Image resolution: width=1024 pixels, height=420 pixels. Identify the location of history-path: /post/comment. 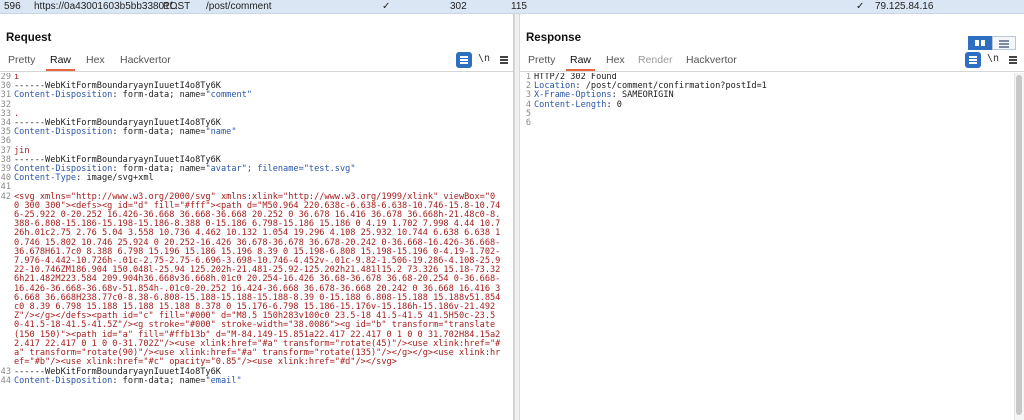
(239, 6).